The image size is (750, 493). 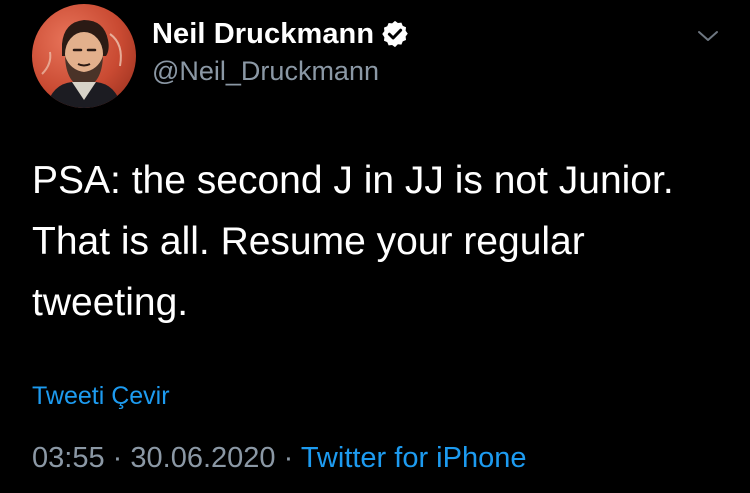 What do you see at coordinates (263, 34) in the screenshot?
I see `author-display-name: Neil Druckmann` at bounding box center [263, 34].